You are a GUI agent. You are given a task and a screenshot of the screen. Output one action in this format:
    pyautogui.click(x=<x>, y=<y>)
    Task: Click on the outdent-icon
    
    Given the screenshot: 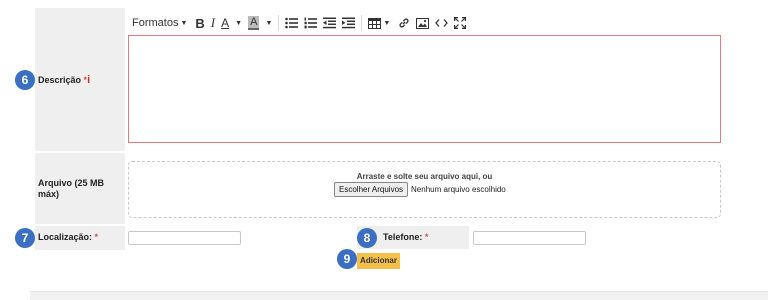 What is the action you would take?
    pyautogui.click(x=330, y=23)
    